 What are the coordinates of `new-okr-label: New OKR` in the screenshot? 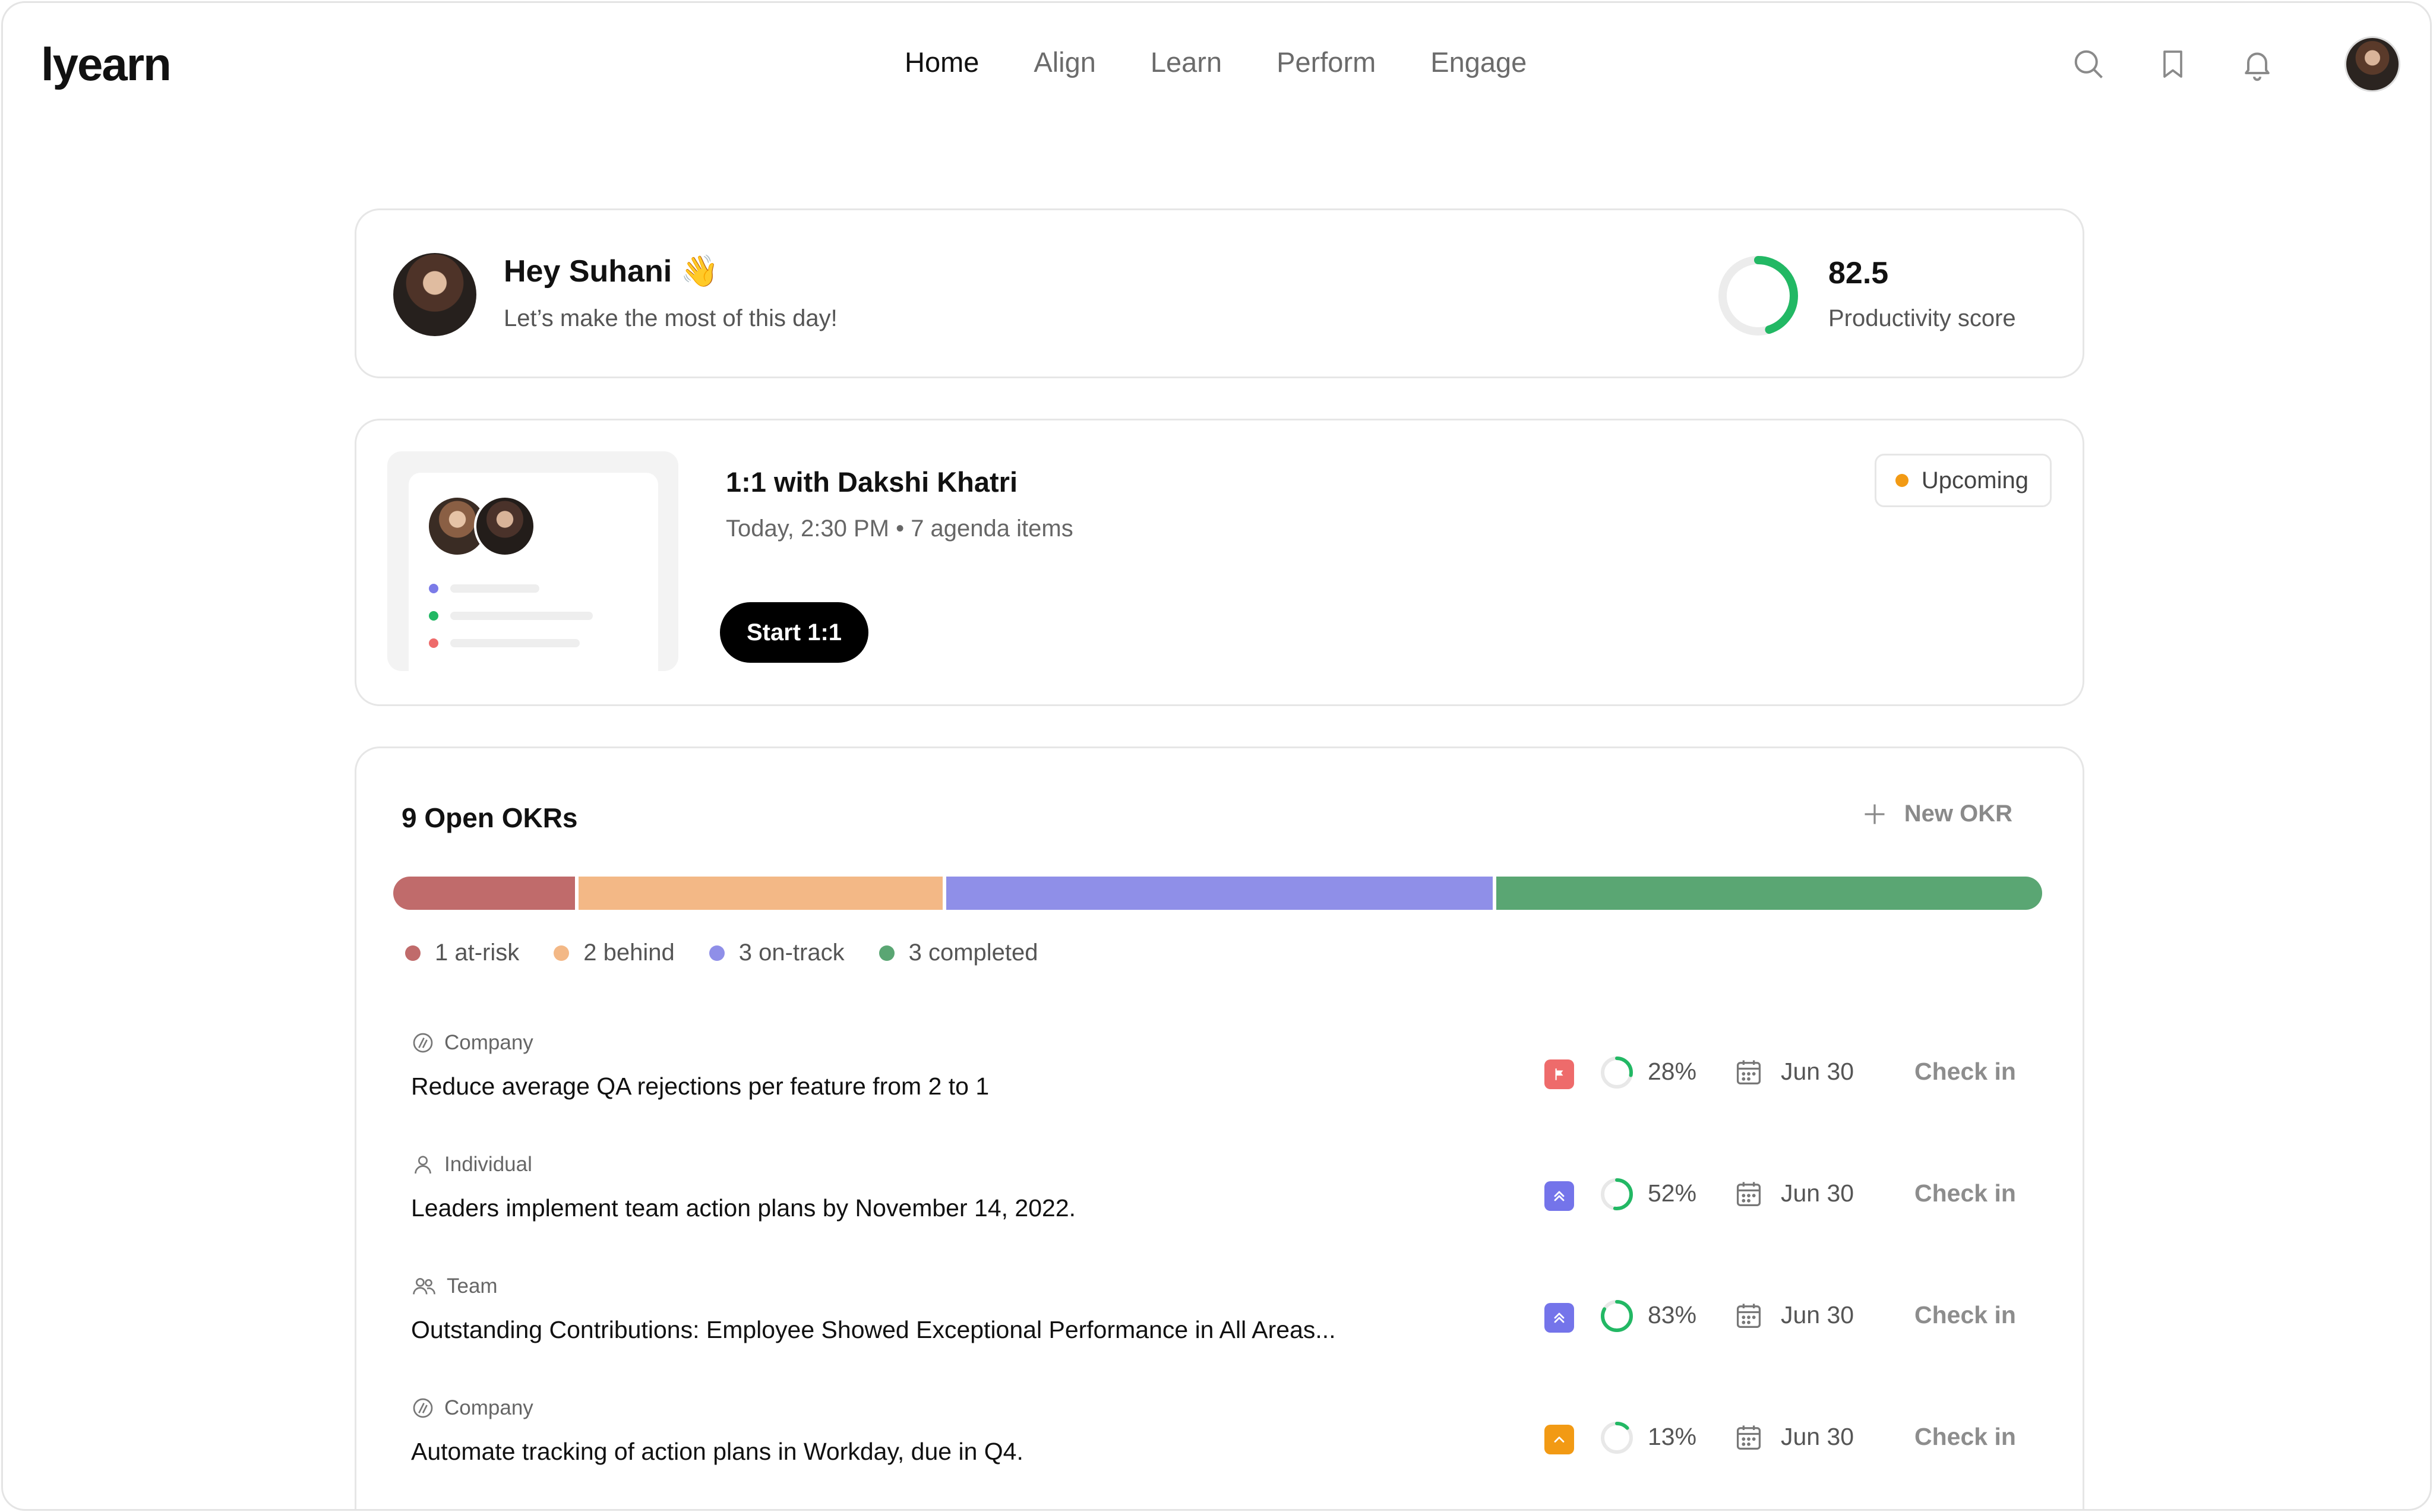 It's located at (1958, 814).